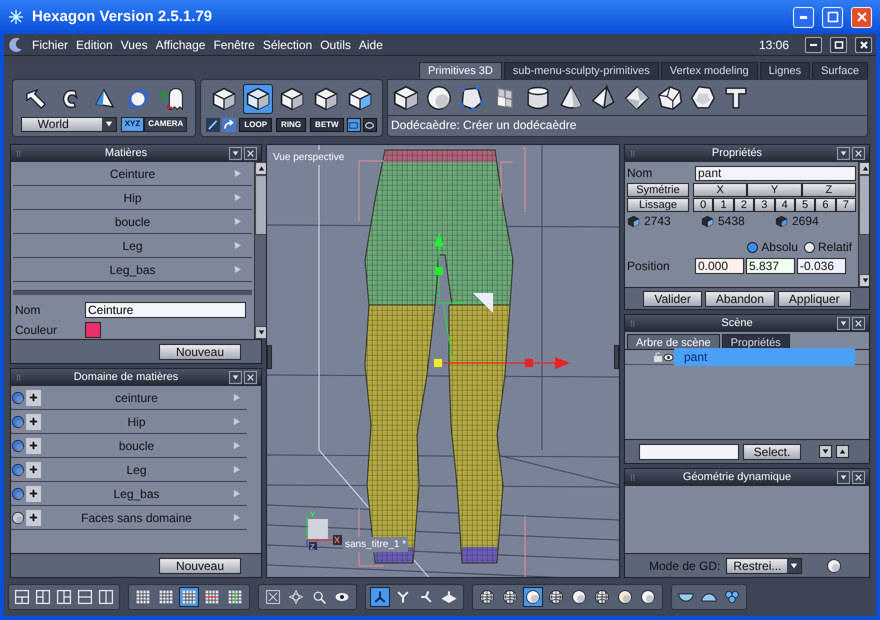  Describe the element at coordinates (739, 298) in the screenshot. I see `action-button: Abandon` at that location.